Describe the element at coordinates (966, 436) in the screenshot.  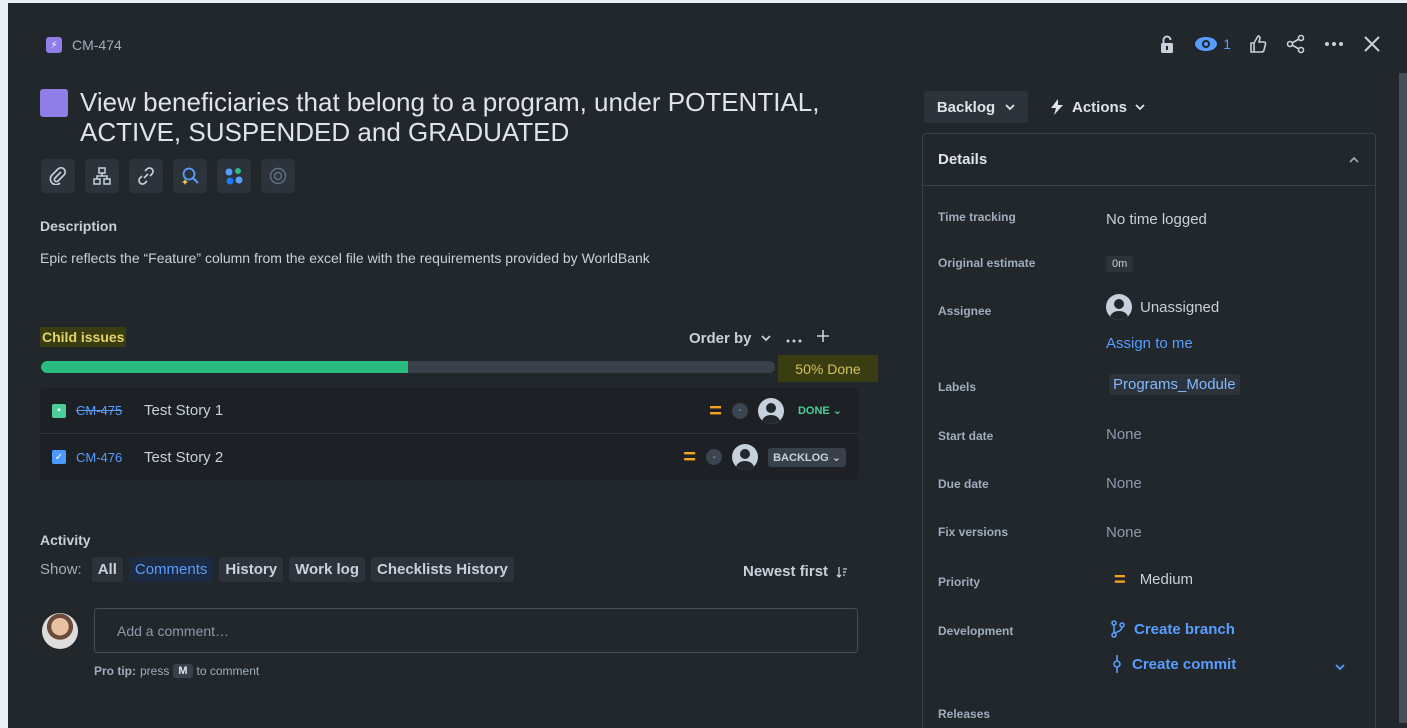
I see `start-date-label: Start date` at that location.